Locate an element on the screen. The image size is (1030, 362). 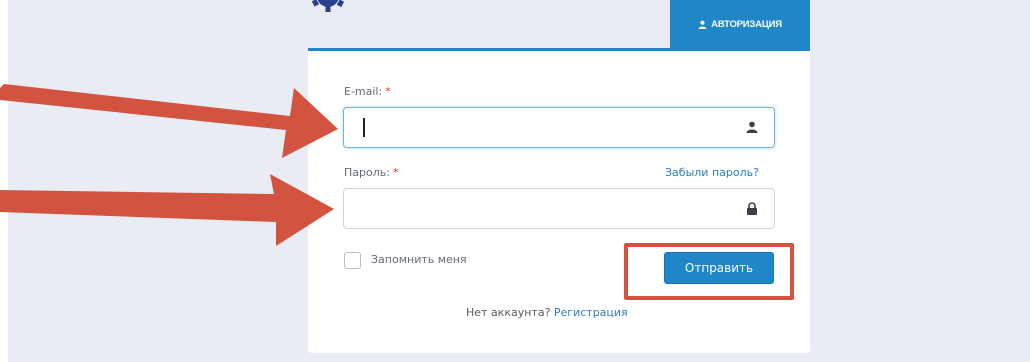
remember-me-label: Запомнить меня is located at coordinates (419, 259).